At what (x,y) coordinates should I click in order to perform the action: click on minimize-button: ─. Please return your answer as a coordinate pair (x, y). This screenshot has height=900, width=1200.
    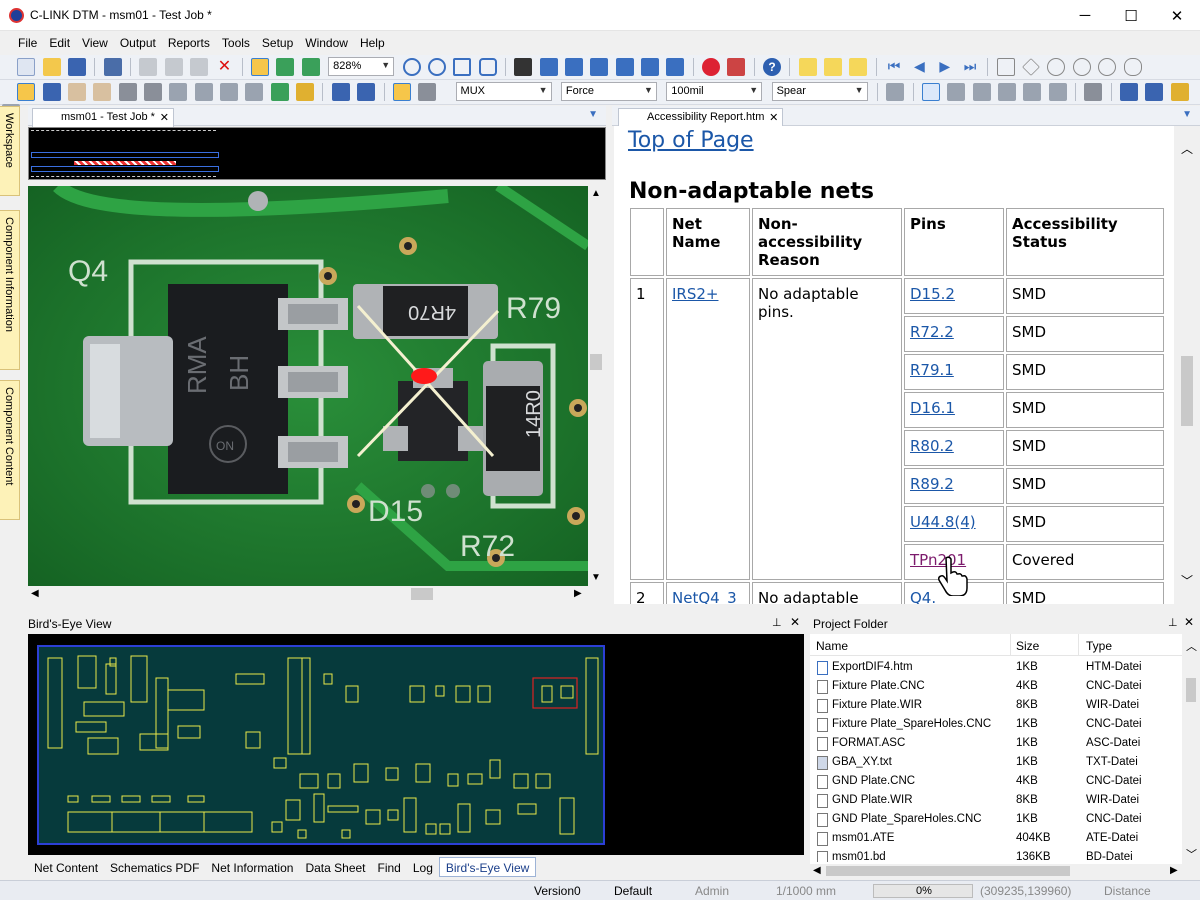
    Looking at the image, I should click on (1085, 15).